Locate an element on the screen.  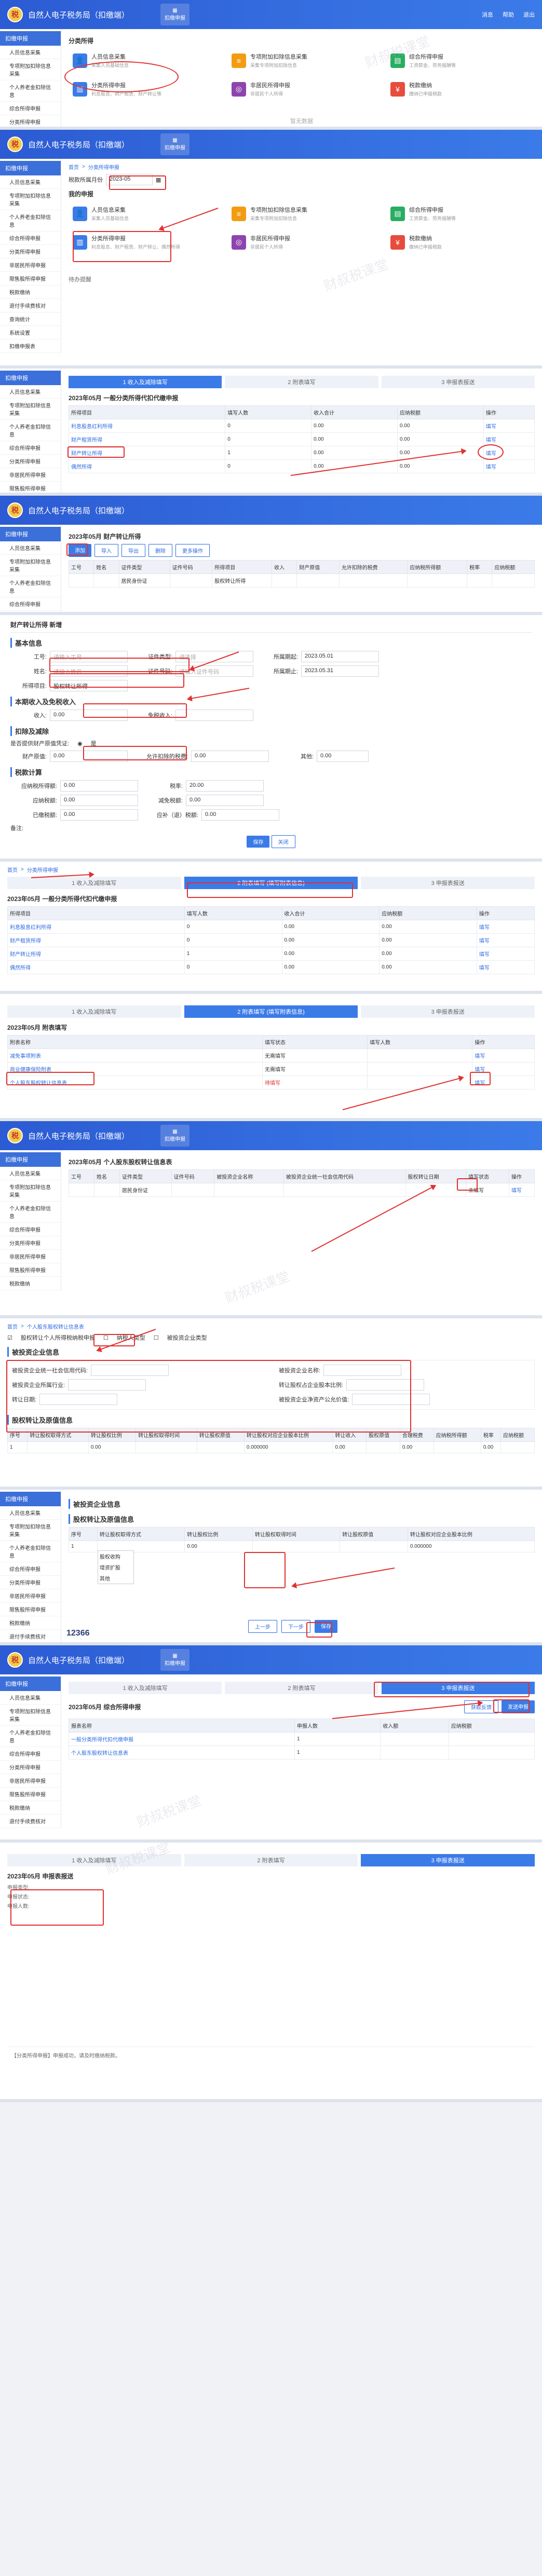
send-declaration-button: 发送申报 is located at coordinates (518, 1706).